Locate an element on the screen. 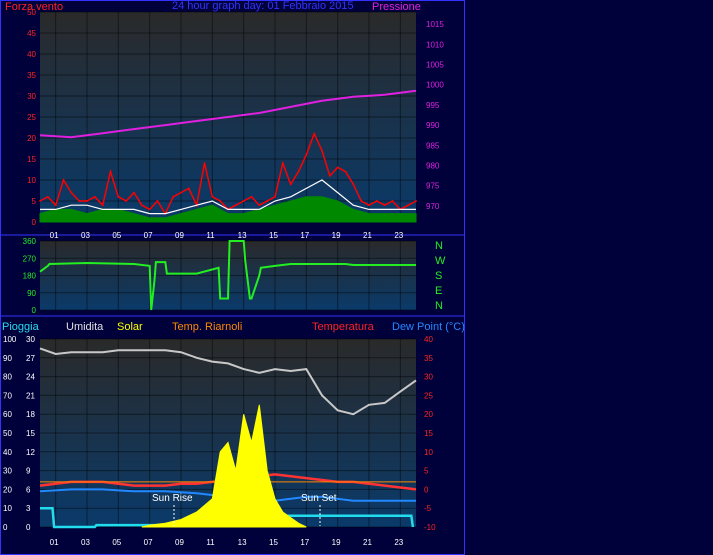  wind-y-tick-label: 50 is located at coordinates (31, 12).